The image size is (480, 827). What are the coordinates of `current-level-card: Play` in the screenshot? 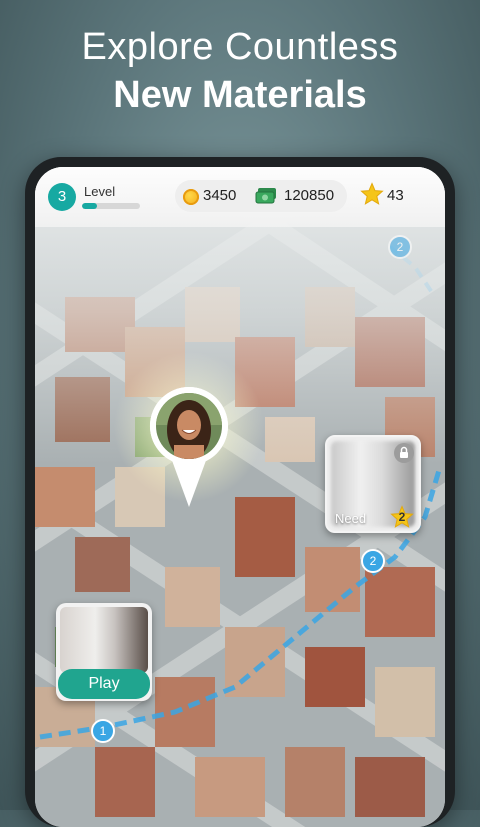 It's located at (104, 652).